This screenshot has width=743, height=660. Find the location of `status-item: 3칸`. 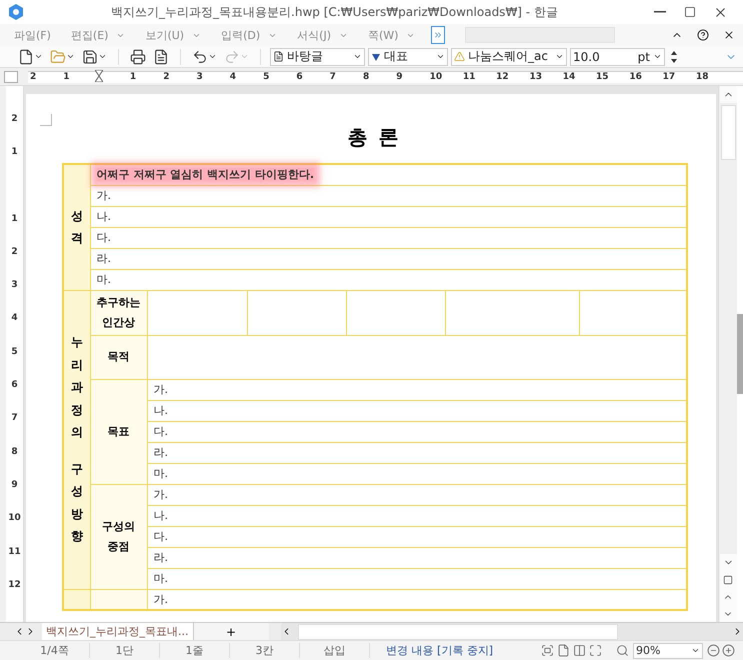

status-item: 3칸 is located at coordinates (265, 650).